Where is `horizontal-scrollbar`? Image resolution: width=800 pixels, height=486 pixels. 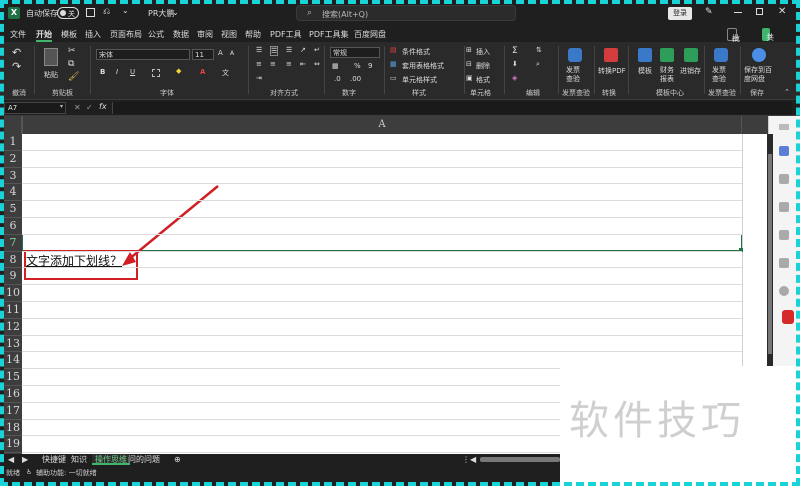
horizontal-scrollbar is located at coordinates (520, 459).